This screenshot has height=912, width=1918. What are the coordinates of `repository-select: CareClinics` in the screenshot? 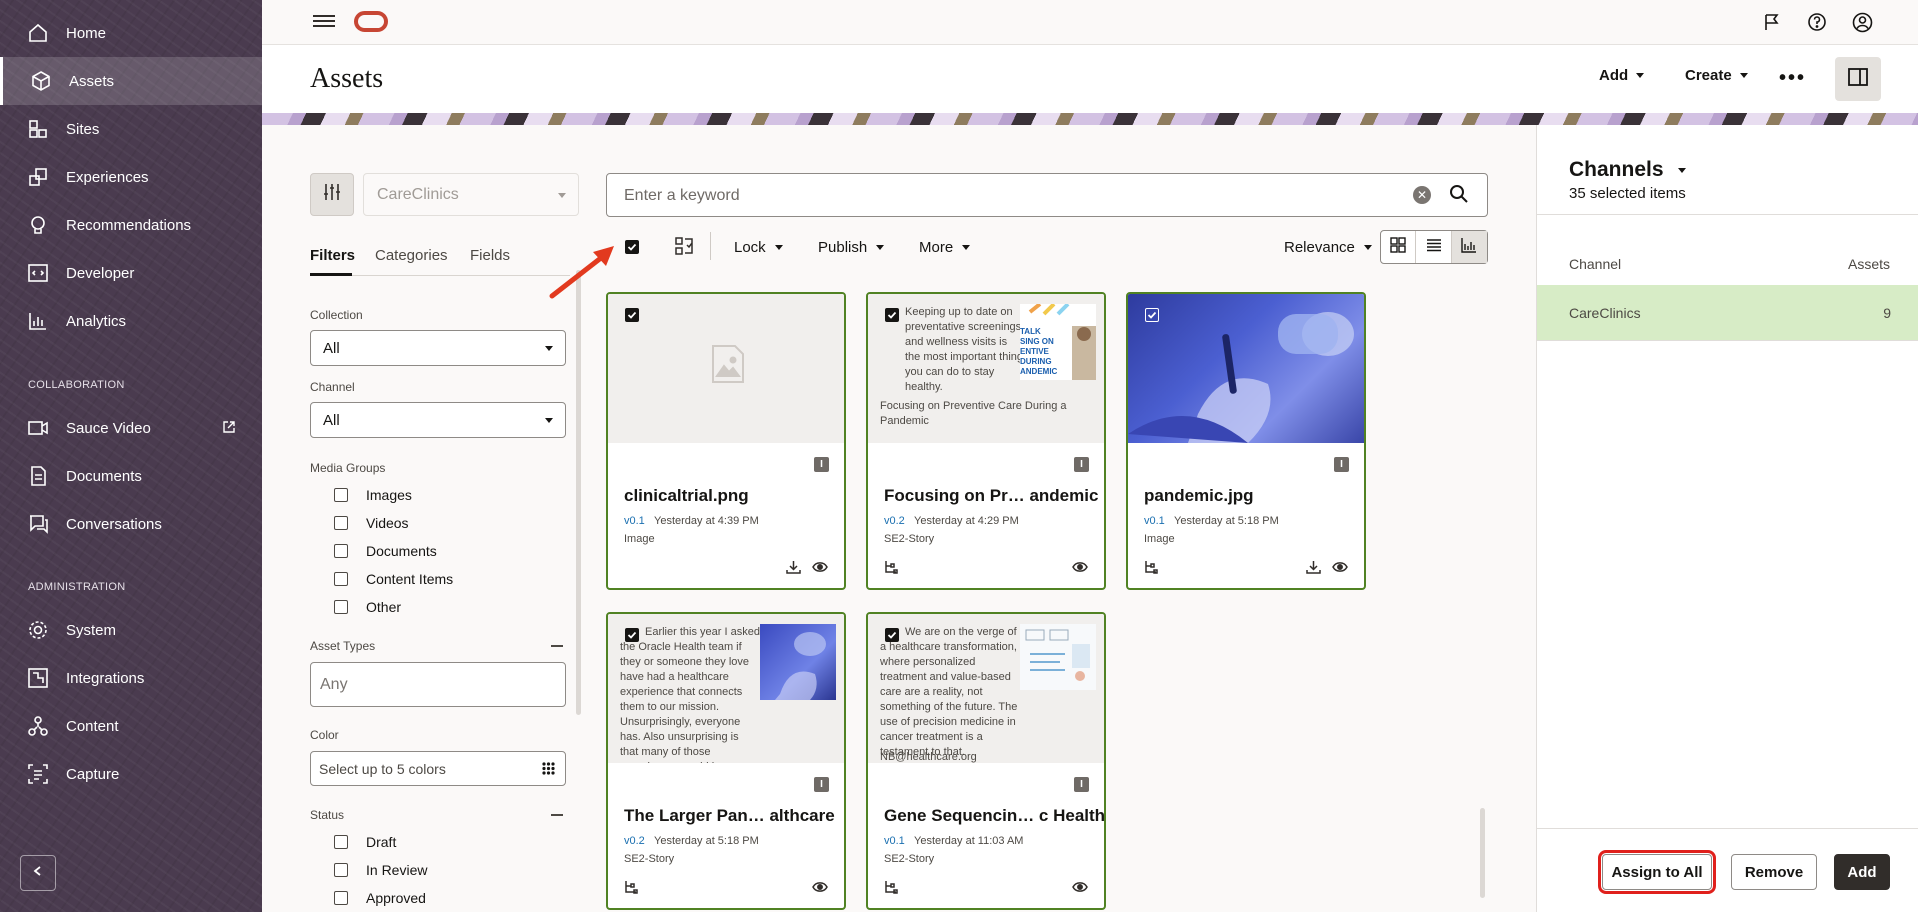 It's located at (471, 194).